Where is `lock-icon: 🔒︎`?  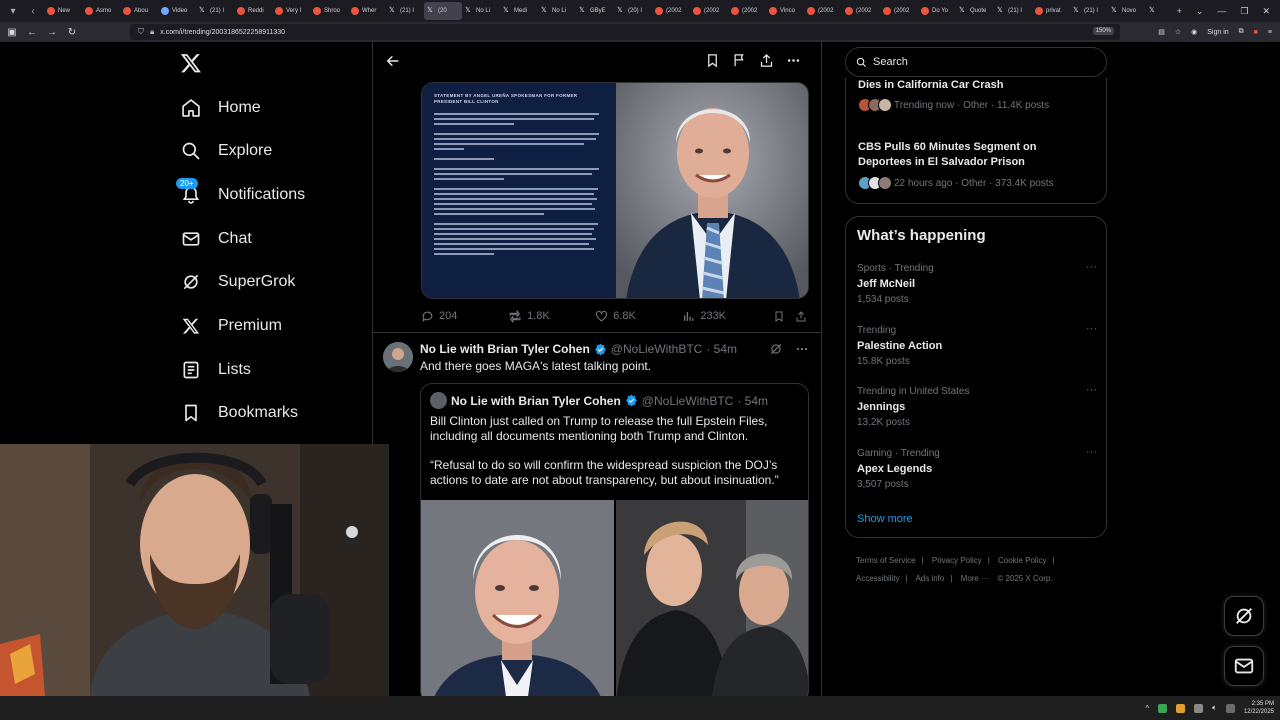
lock-icon: 🔒︎ is located at coordinates (152, 32).